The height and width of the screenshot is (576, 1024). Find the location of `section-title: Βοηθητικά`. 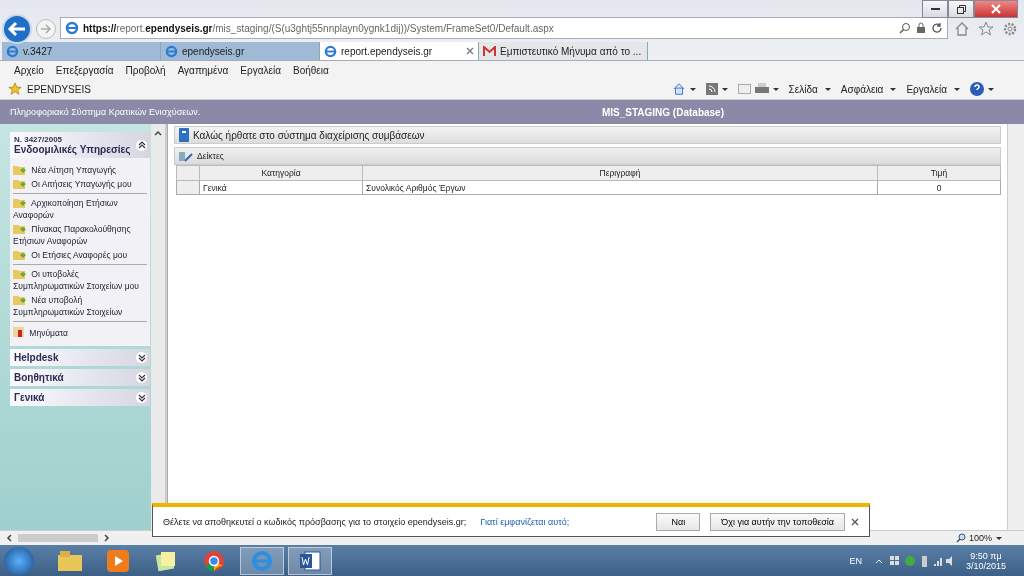

section-title: Βοηθητικά is located at coordinates (39, 377).